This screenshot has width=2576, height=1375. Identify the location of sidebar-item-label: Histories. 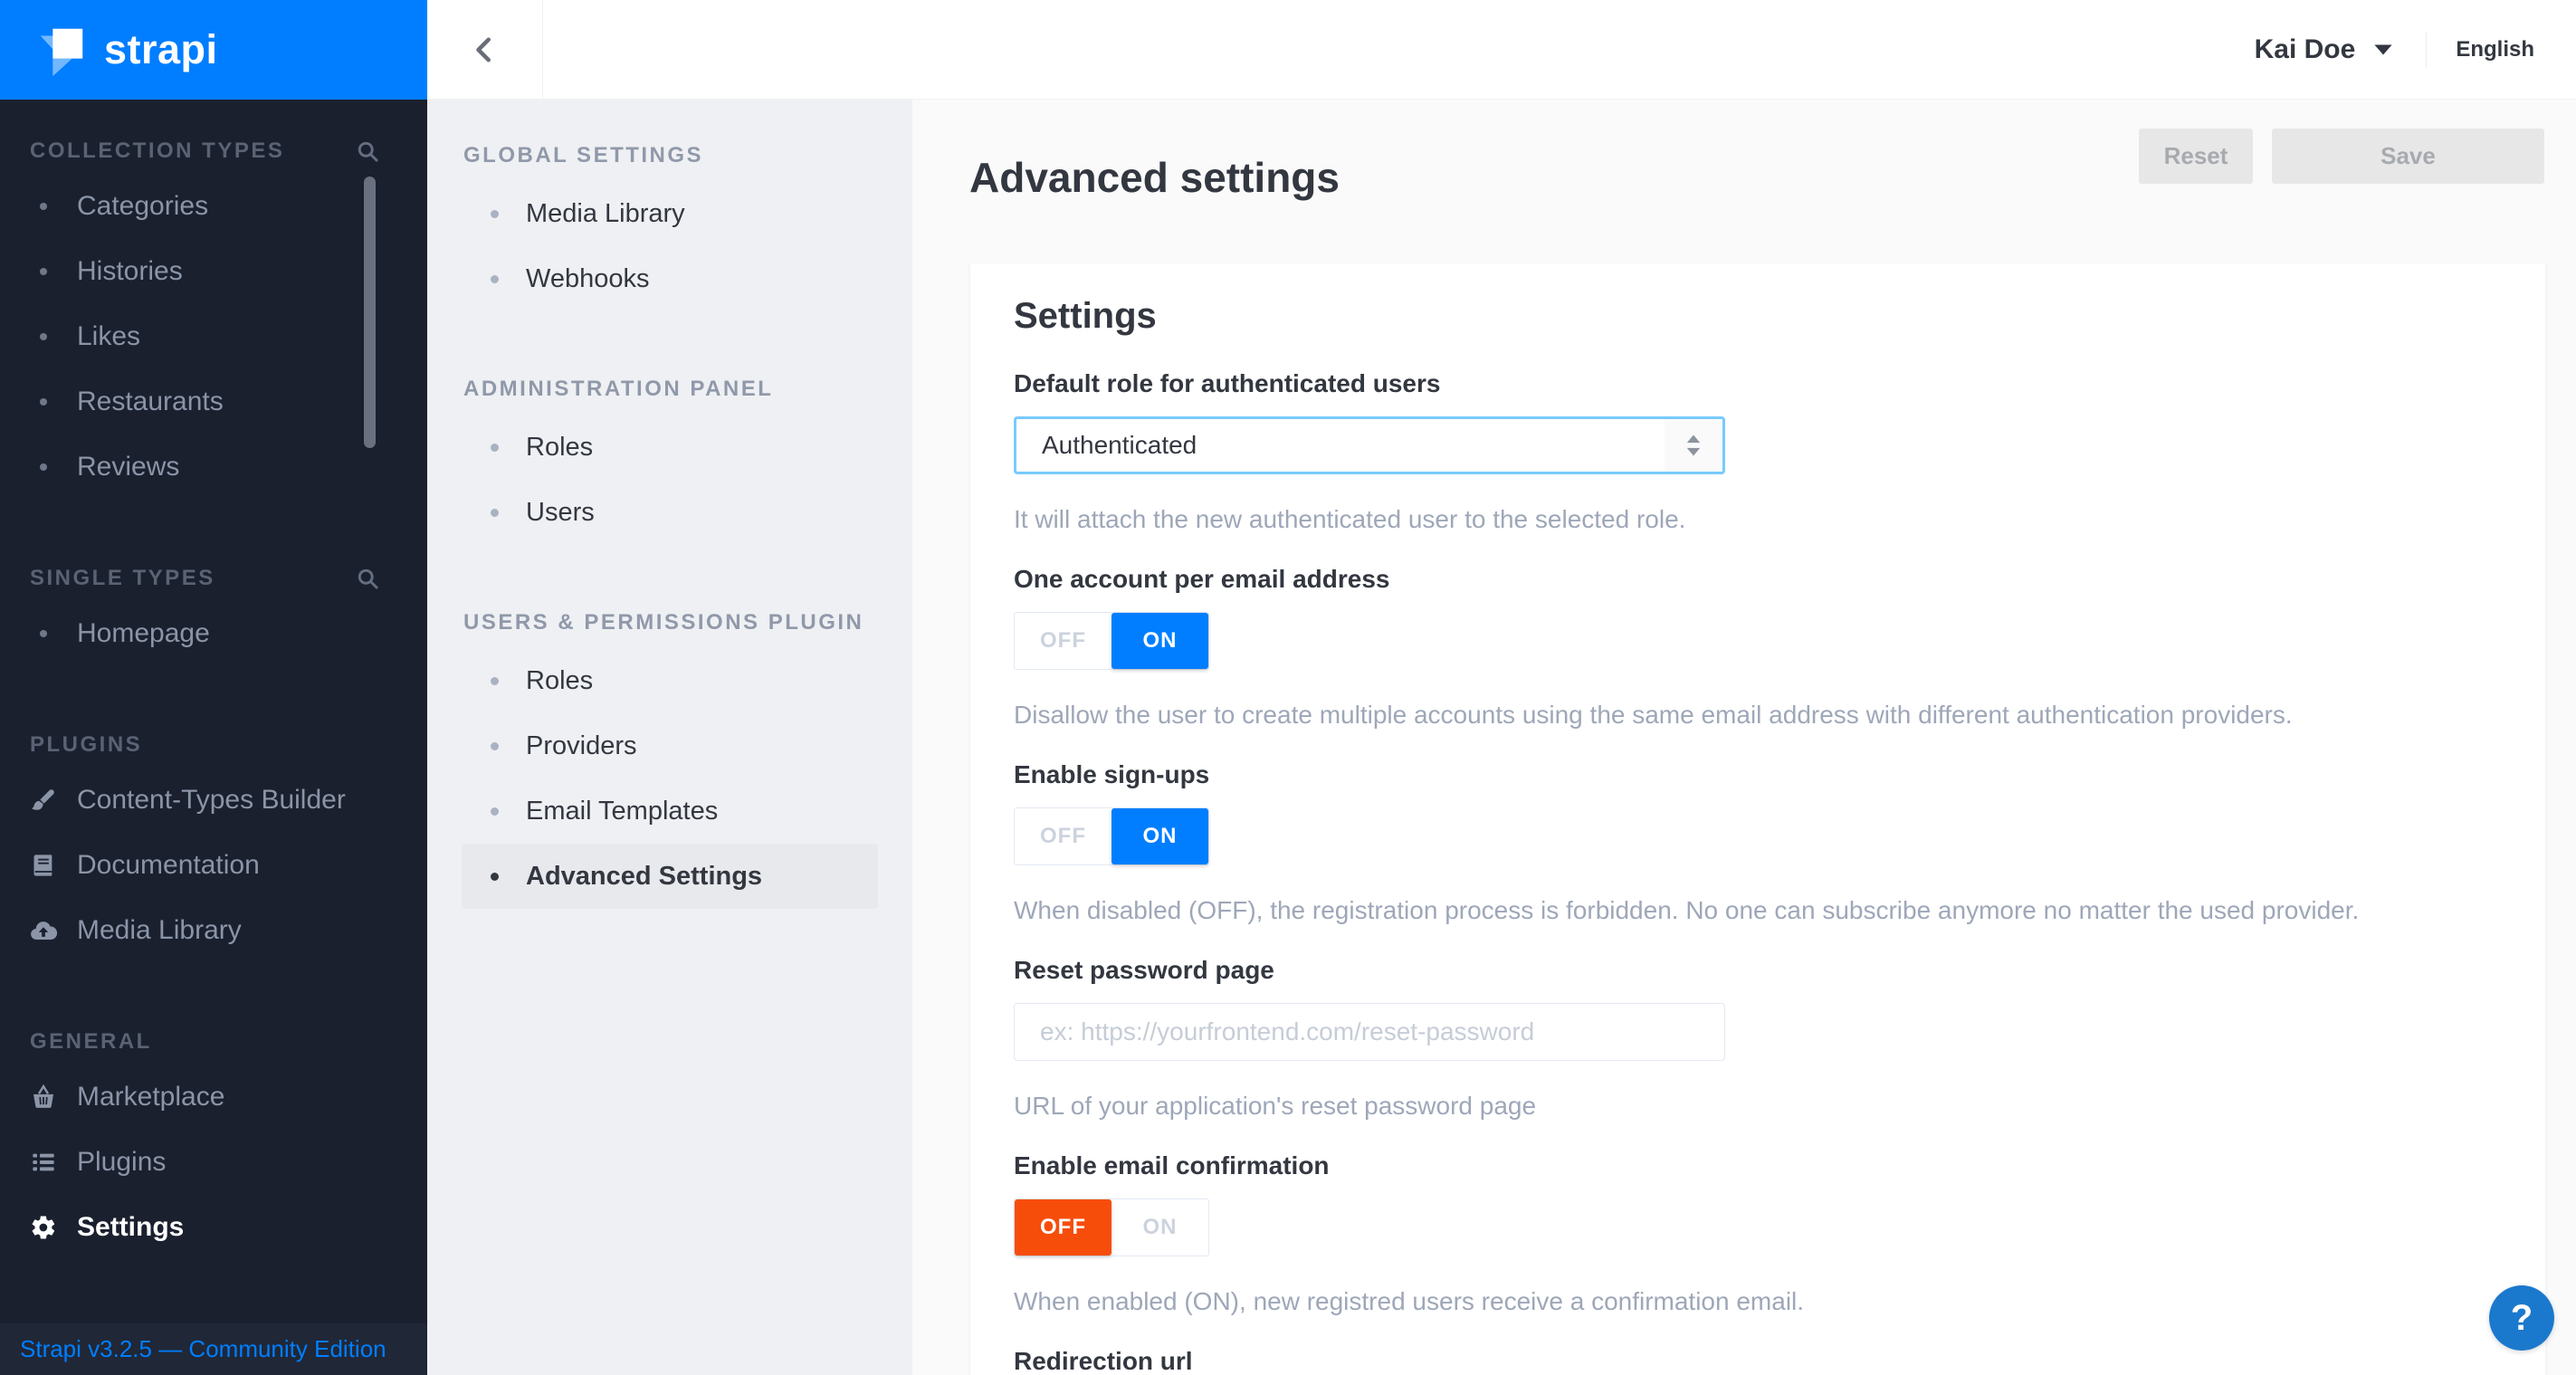
(130, 271).